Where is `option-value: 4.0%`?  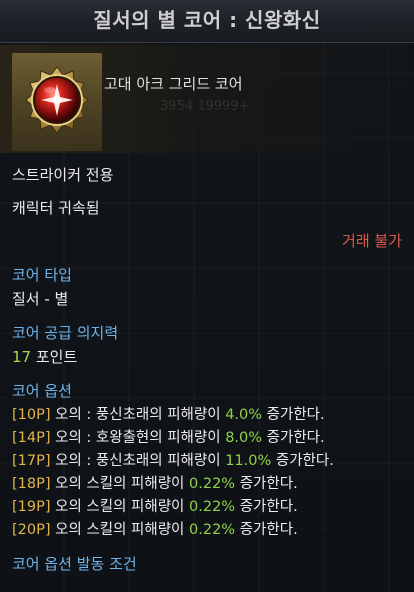
option-value: 4.0% is located at coordinates (244, 415).